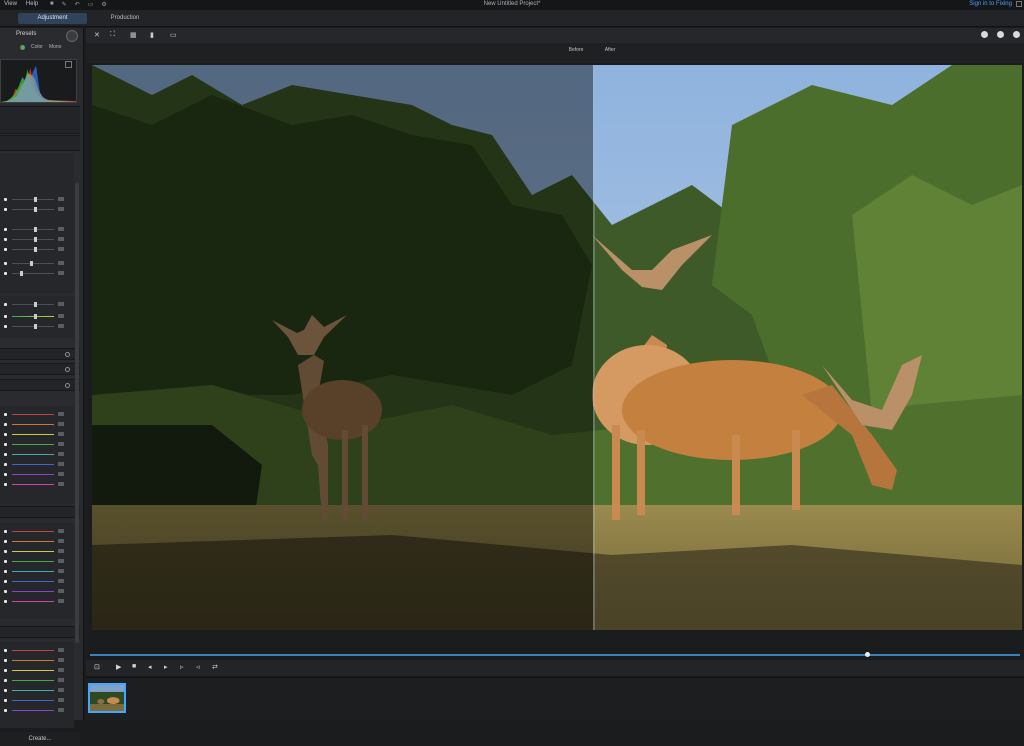 Image resolution: width=1024 pixels, height=746 pixels. I want to click on tab-mono: Mono, so click(55, 47).